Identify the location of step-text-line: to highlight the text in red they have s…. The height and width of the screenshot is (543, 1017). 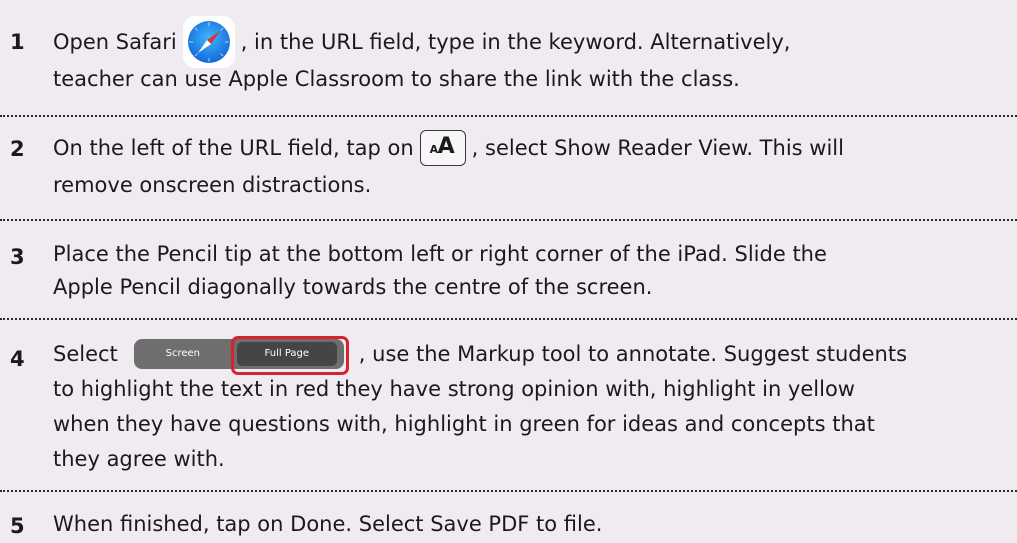
(454, 389).